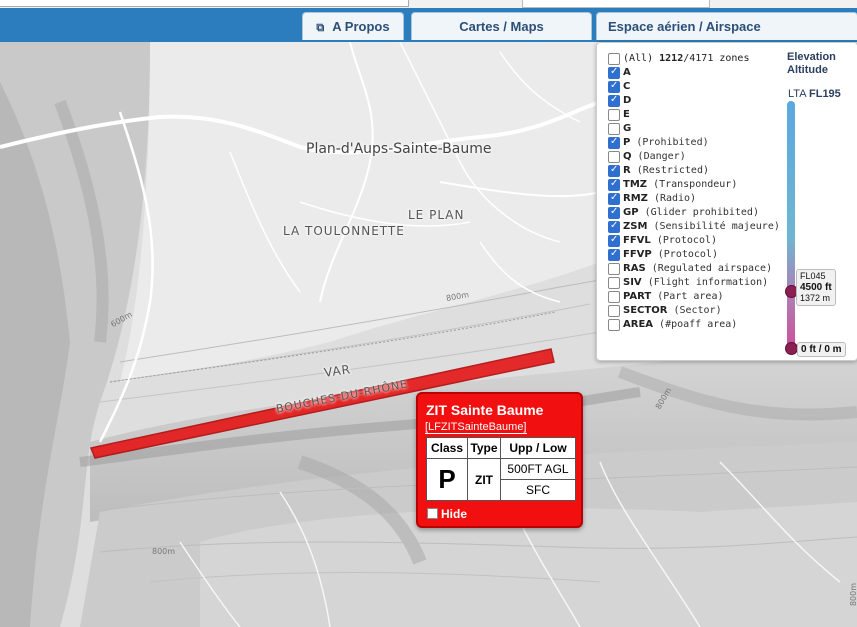 This screenshot has height=627, width=857. I want to click on layer-item-siv: SIV (Flight information), so click(695, 283).